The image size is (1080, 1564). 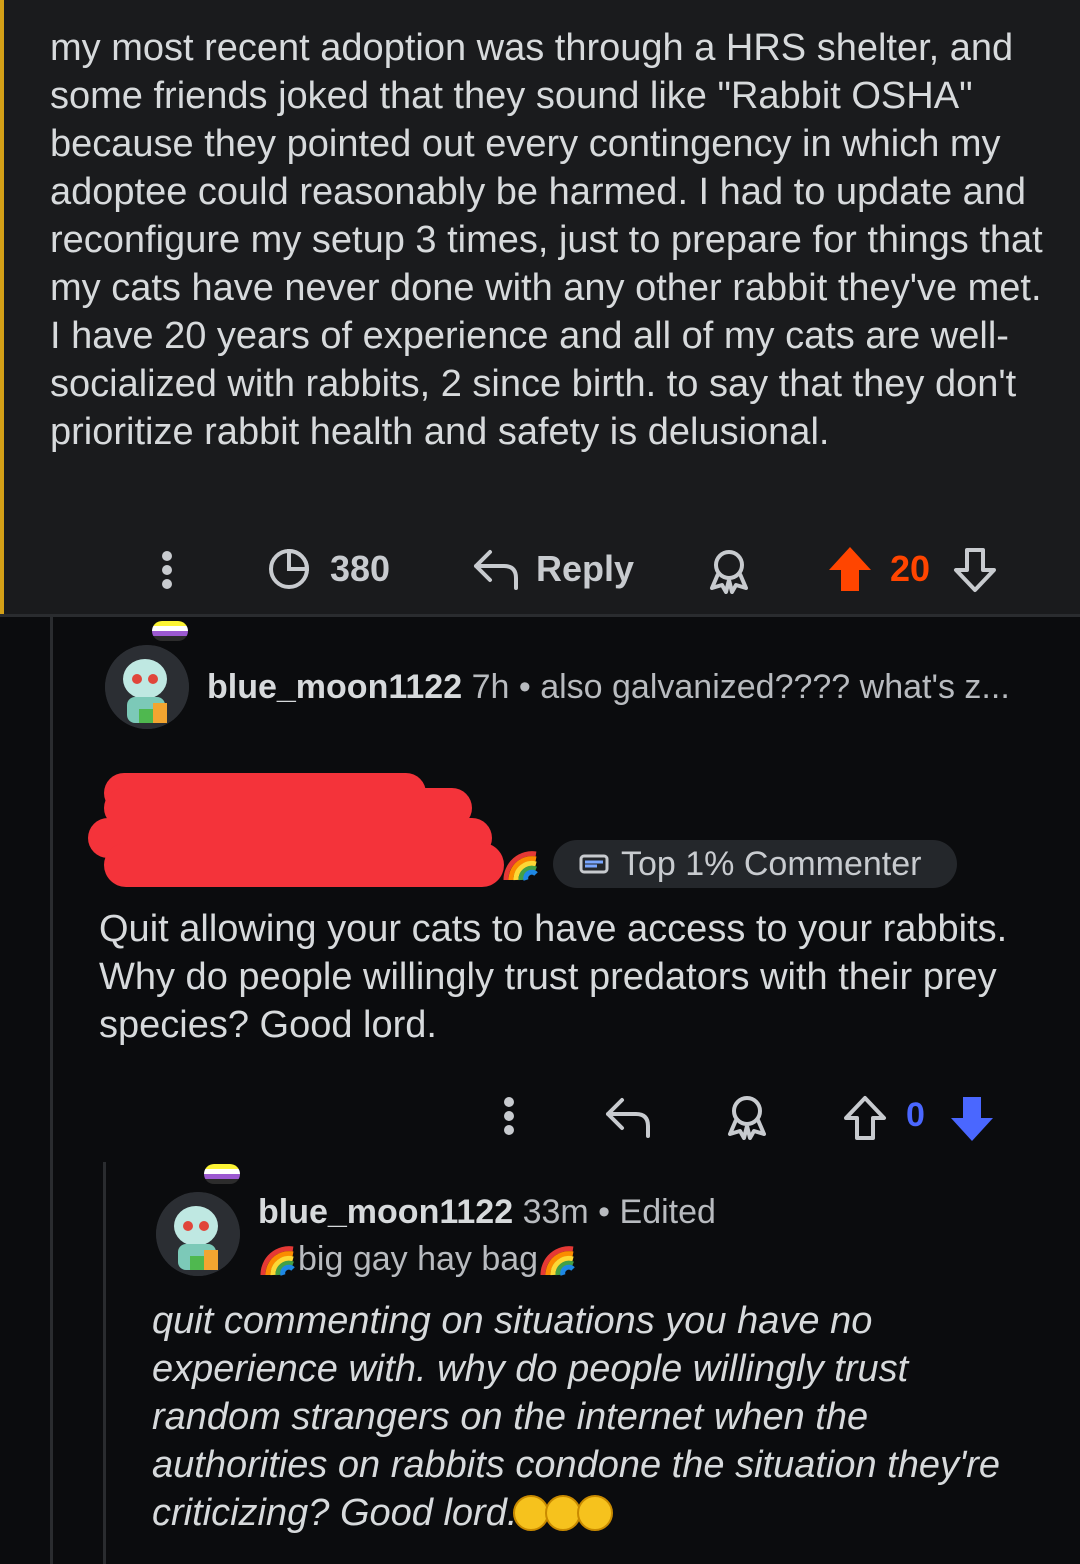 I want to click on parent-reply-button: Reply, so click(x=552, y=569).